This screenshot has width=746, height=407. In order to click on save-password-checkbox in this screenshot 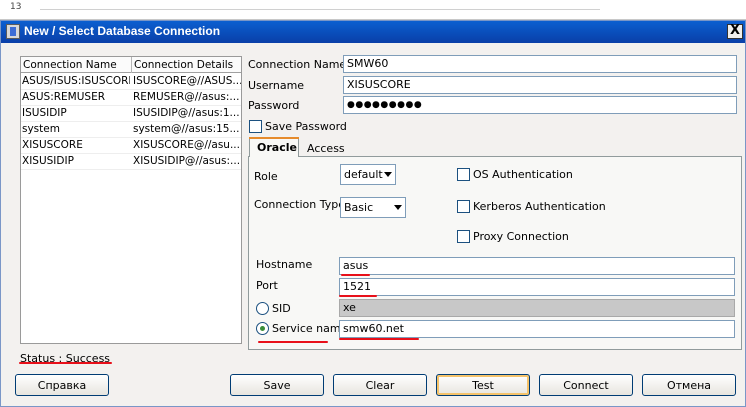, I will do `click(255, 126)`.